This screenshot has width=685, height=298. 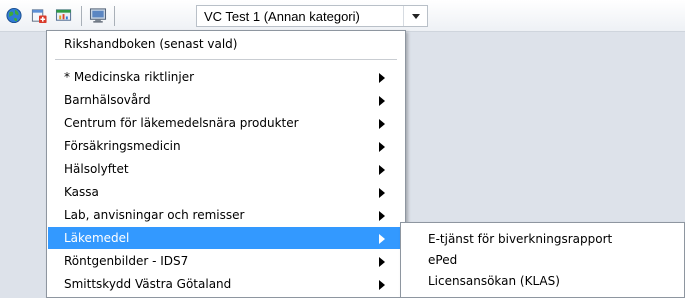 What do you see at coordinates (39, 15) in the screenshot?
I see `document-add-icon` at bounding box center [39, 15].